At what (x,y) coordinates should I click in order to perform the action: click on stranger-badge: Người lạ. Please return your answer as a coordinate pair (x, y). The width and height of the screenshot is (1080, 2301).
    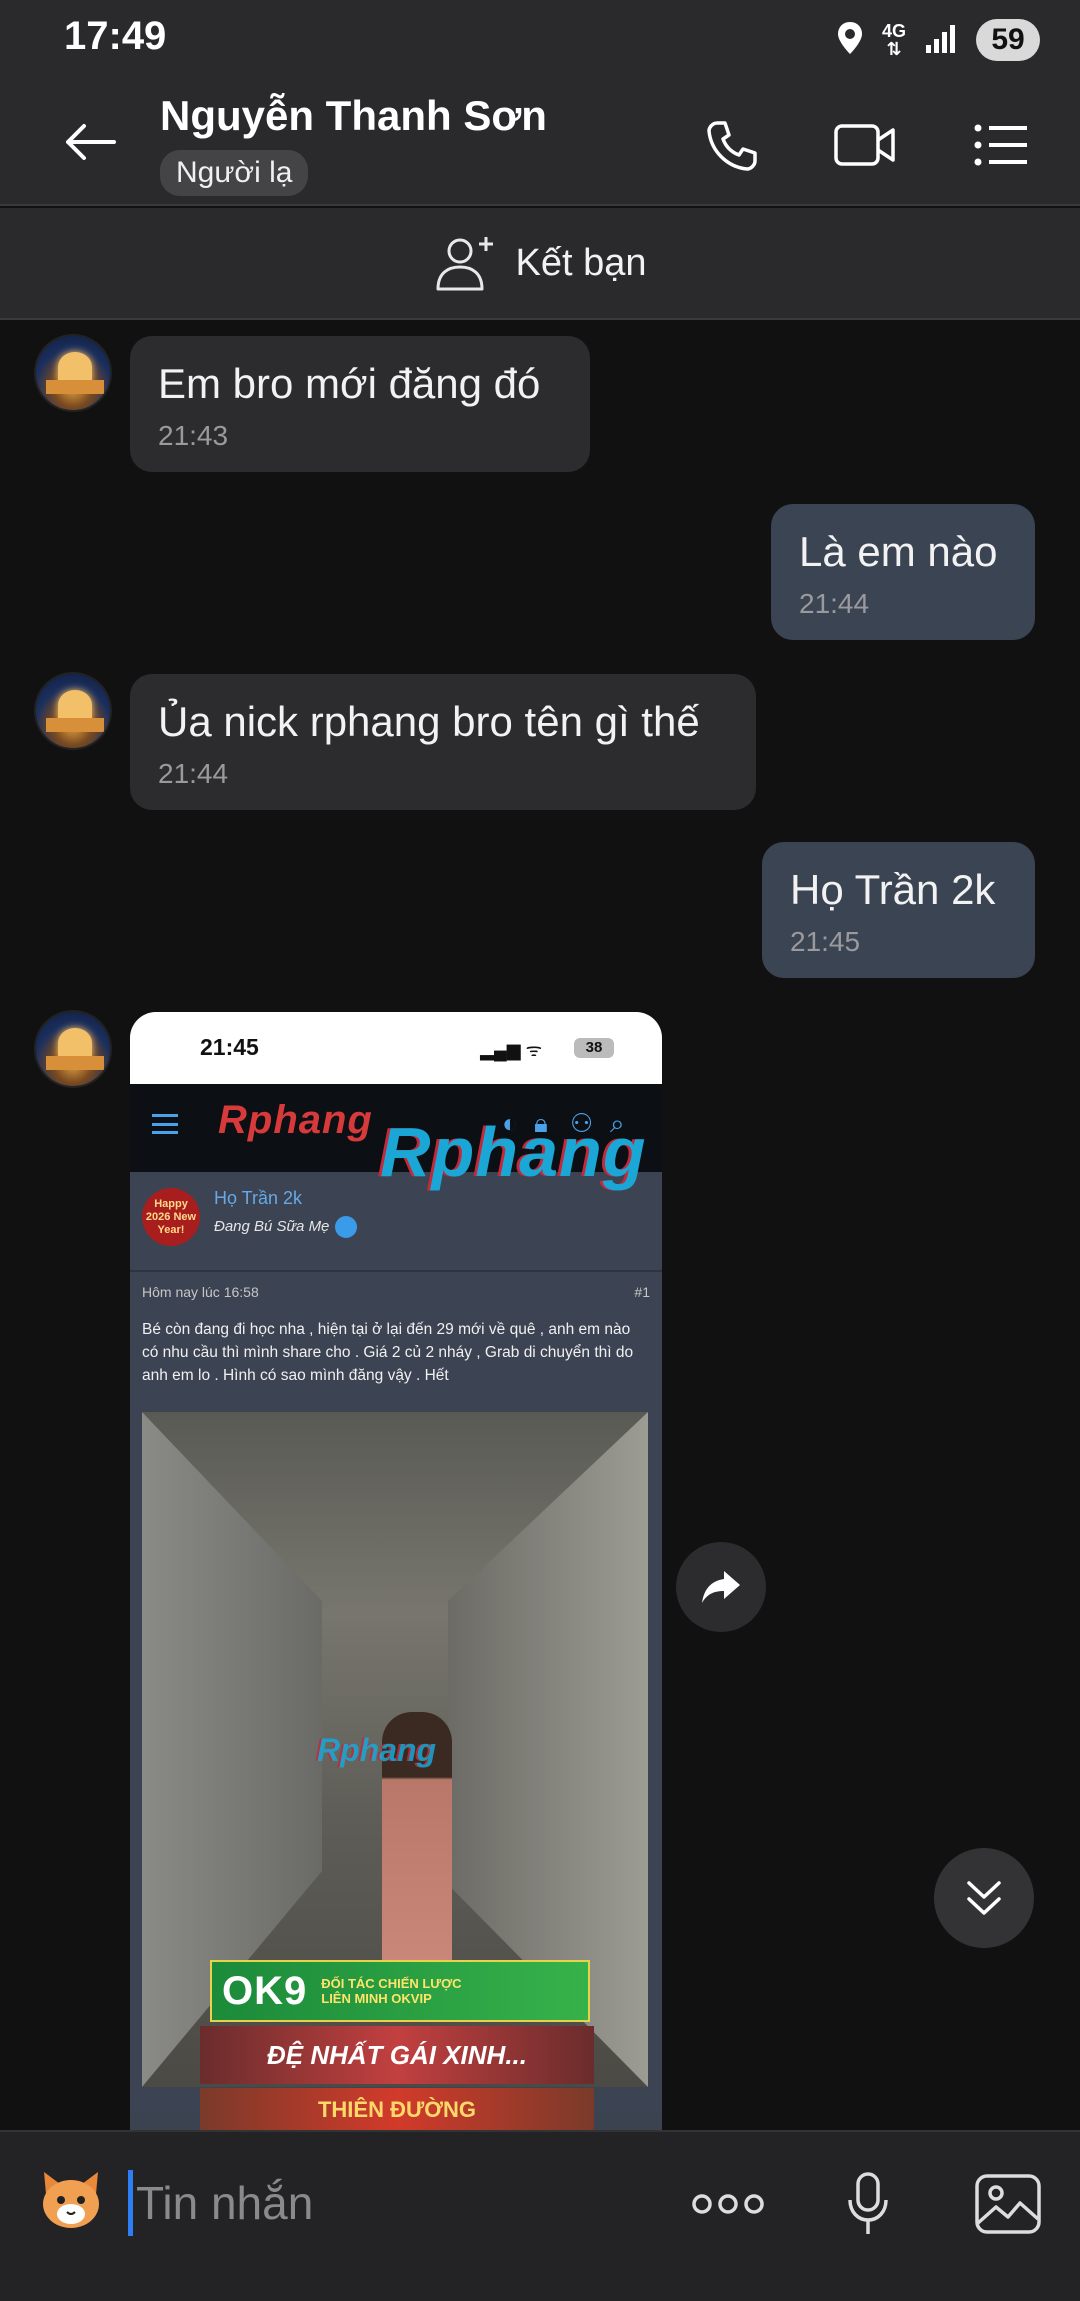
    Looking at the image, I should click on (234, 173).